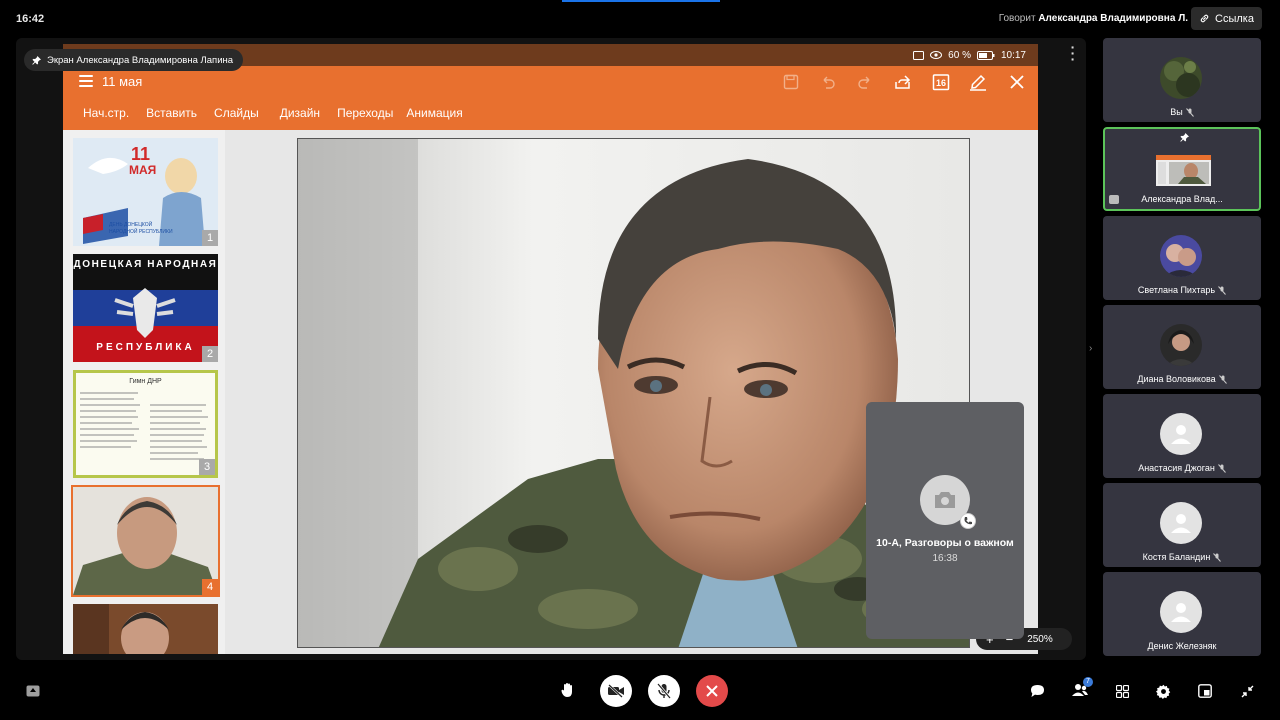 The width and height of the screenshot is (1280, 720). What do you see at coordinates (1040, 639) in the screenshot?
I see `zoom-level: 250%` at bounding box center [1040, 639].